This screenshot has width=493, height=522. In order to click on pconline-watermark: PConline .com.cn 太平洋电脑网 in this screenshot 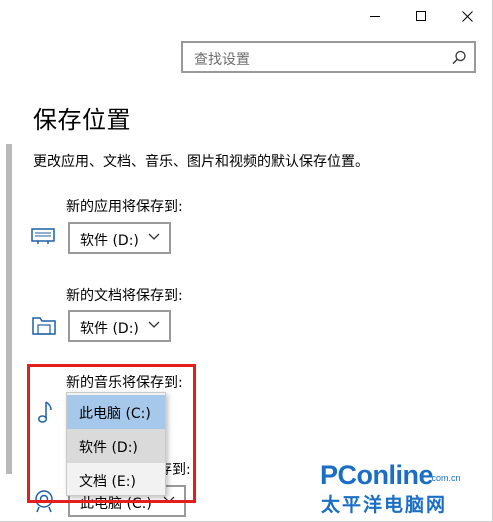, I will do `click(405, 489)`.